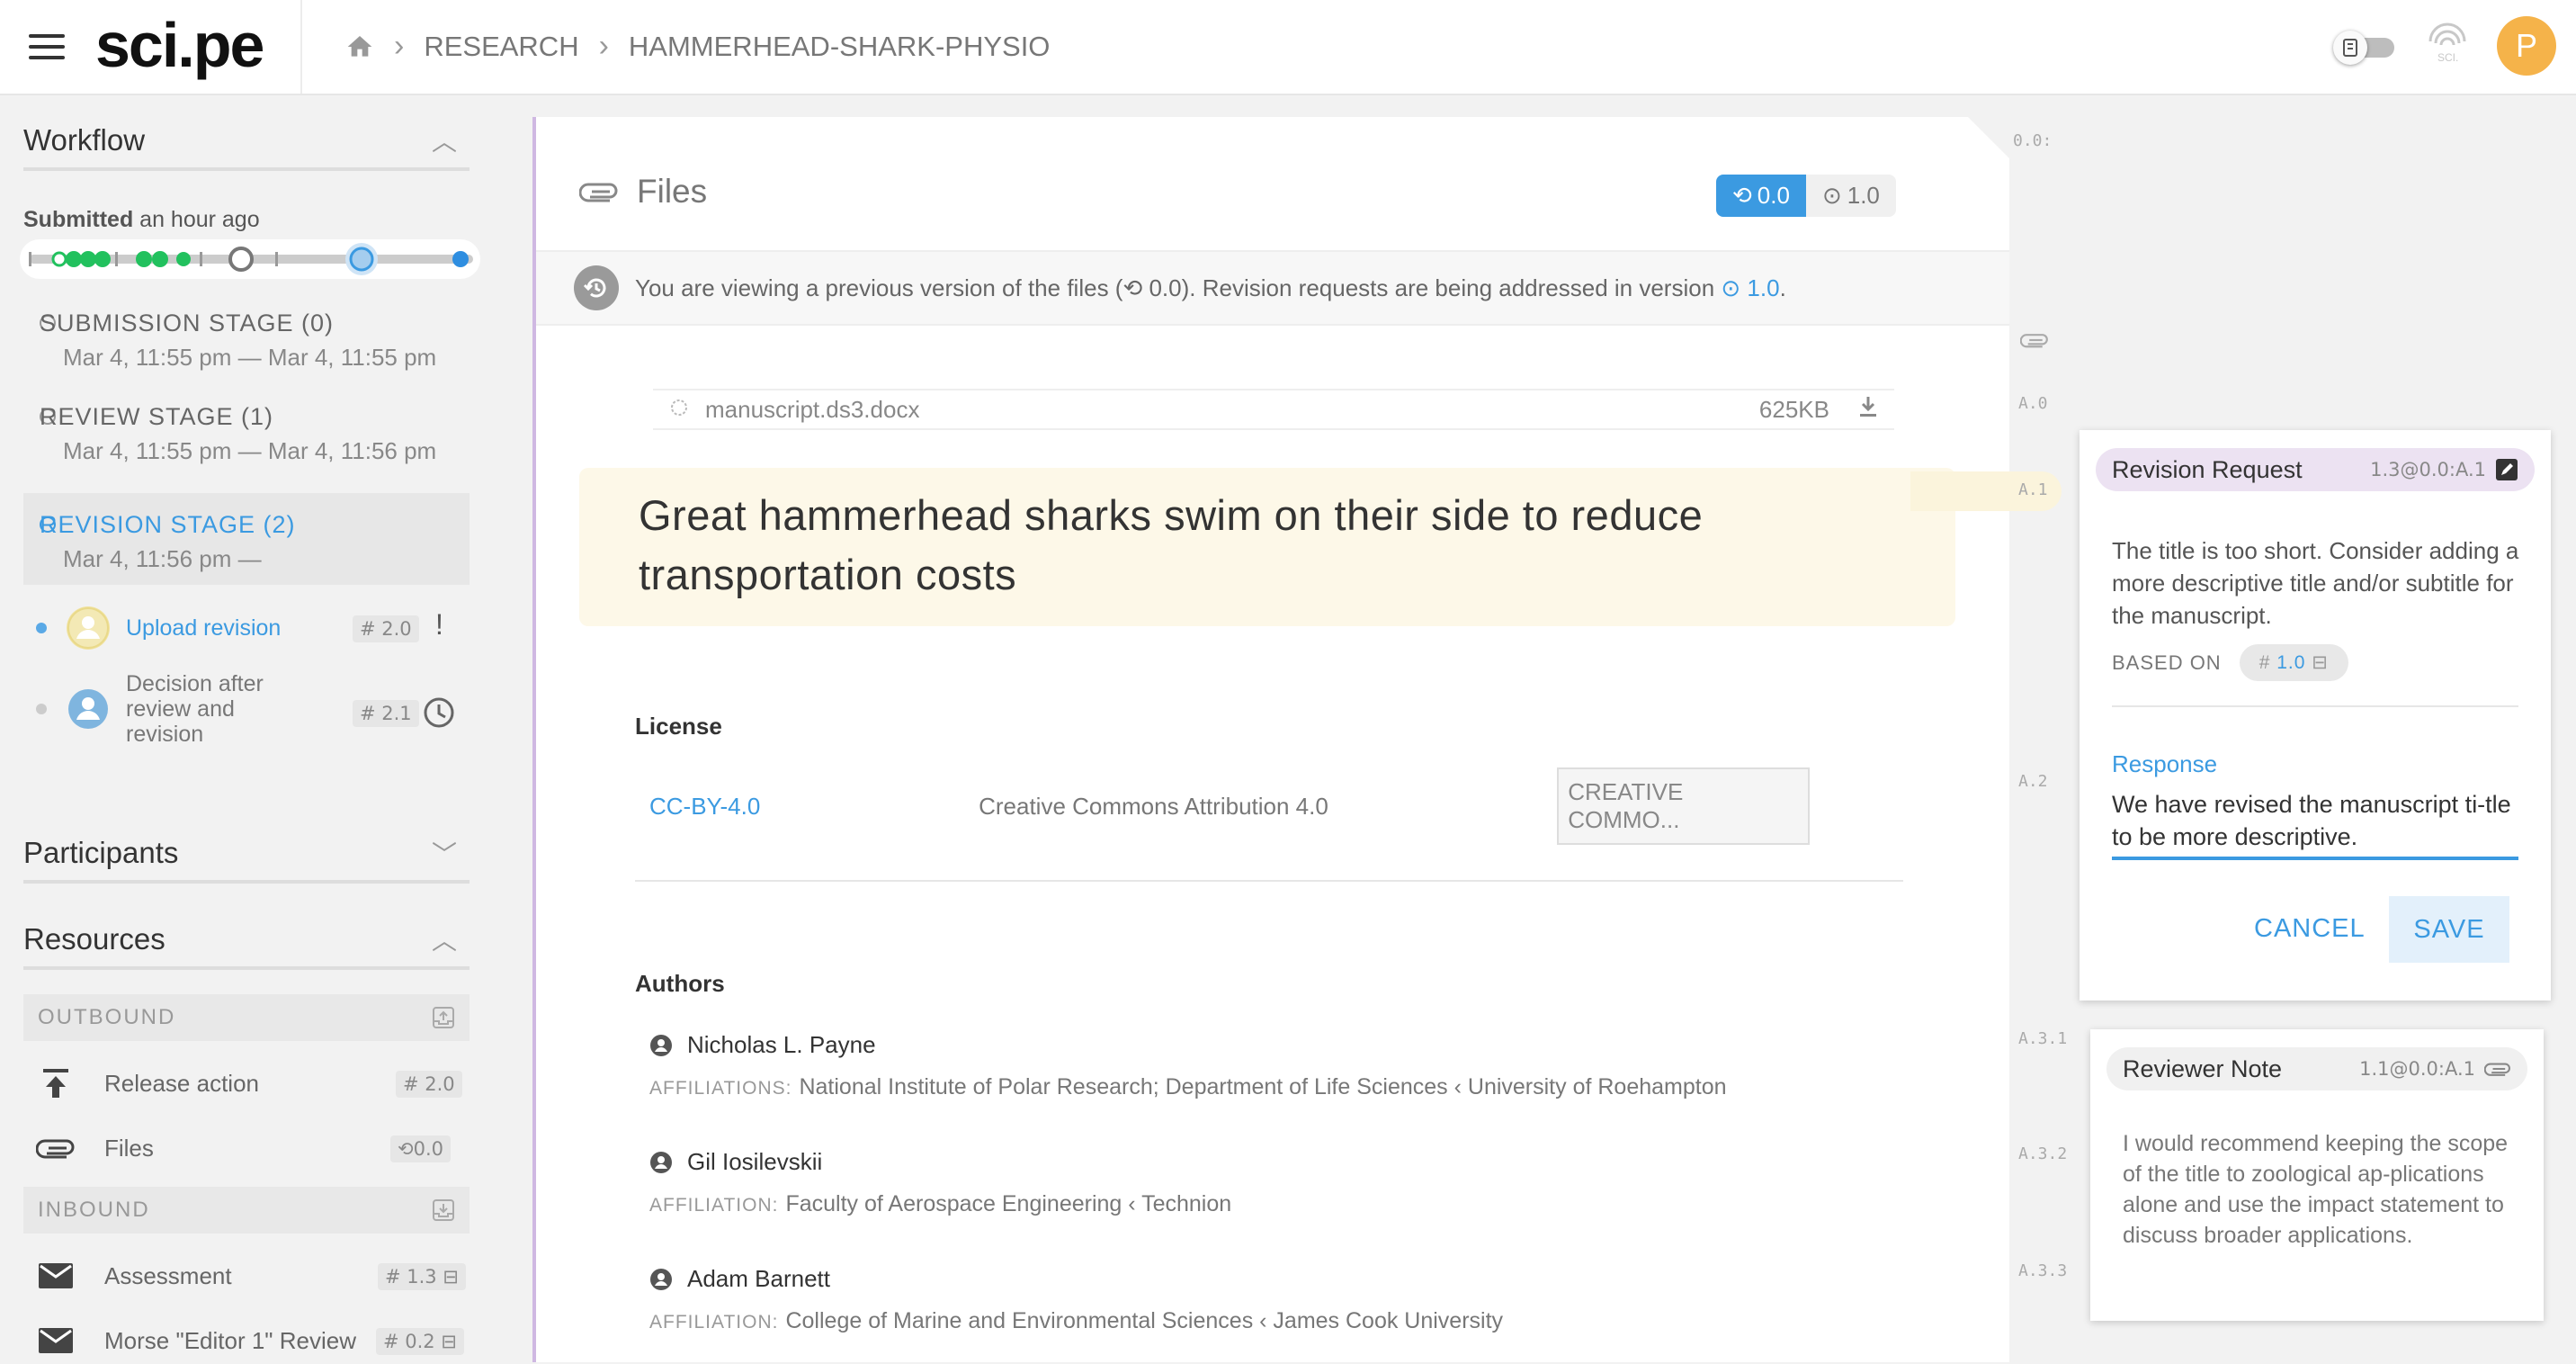  What do you see at coordinates (2310, 929) in the screenshot?
I see `cancel-button: CANCEL` at bounding box center [2310, 929].